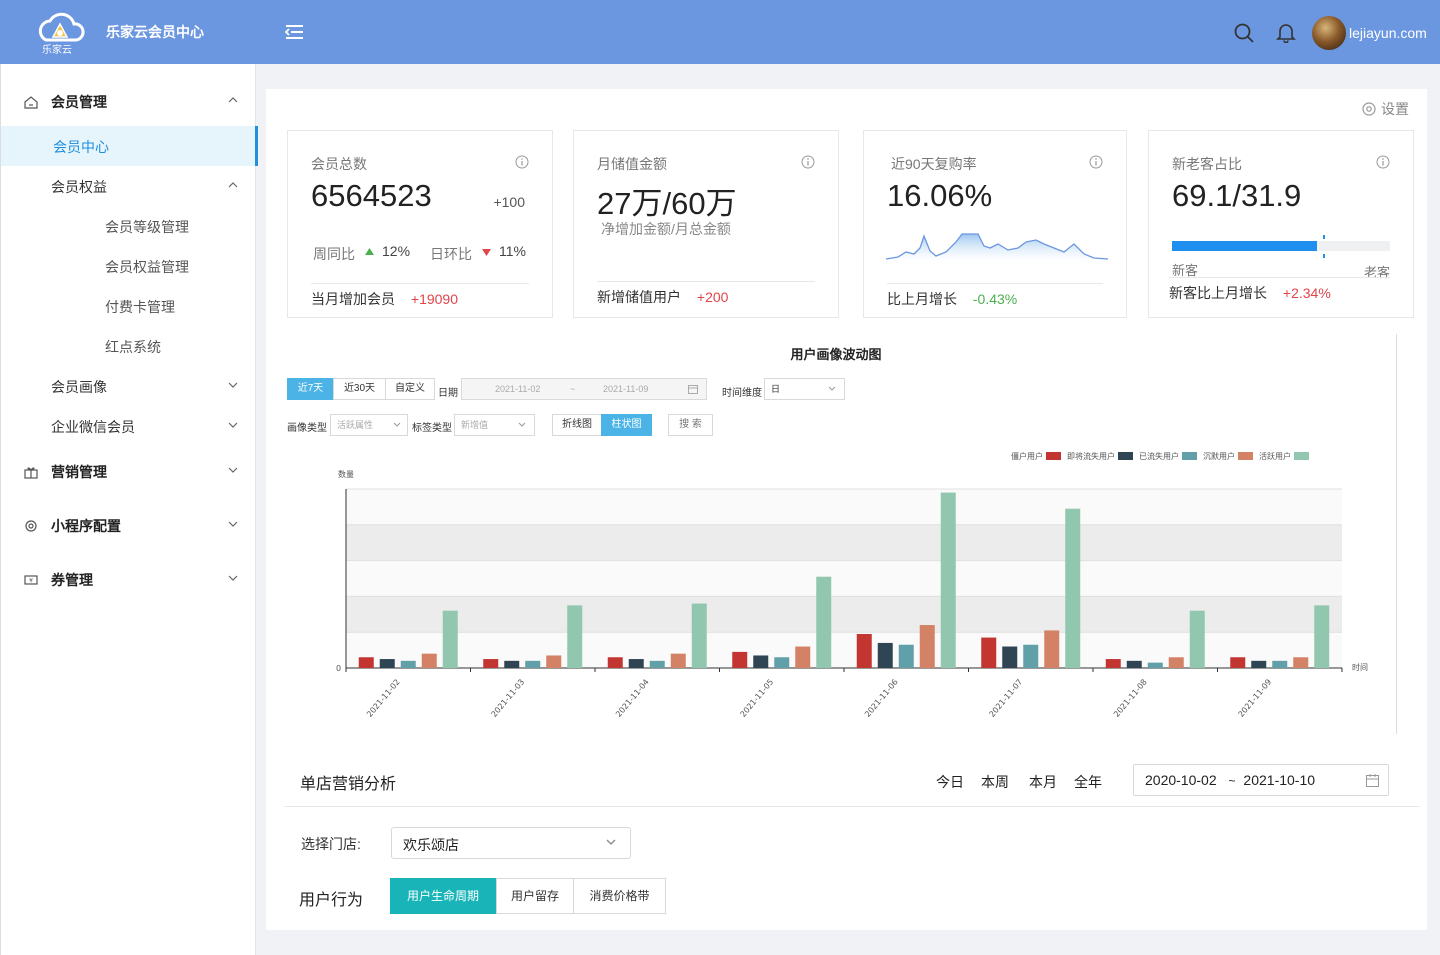  What do you see at coordinates (129, 525) in the screenshot?
I see `sidebar-group-miniprogram: 小程序配置` at bounding box center [129, 525].